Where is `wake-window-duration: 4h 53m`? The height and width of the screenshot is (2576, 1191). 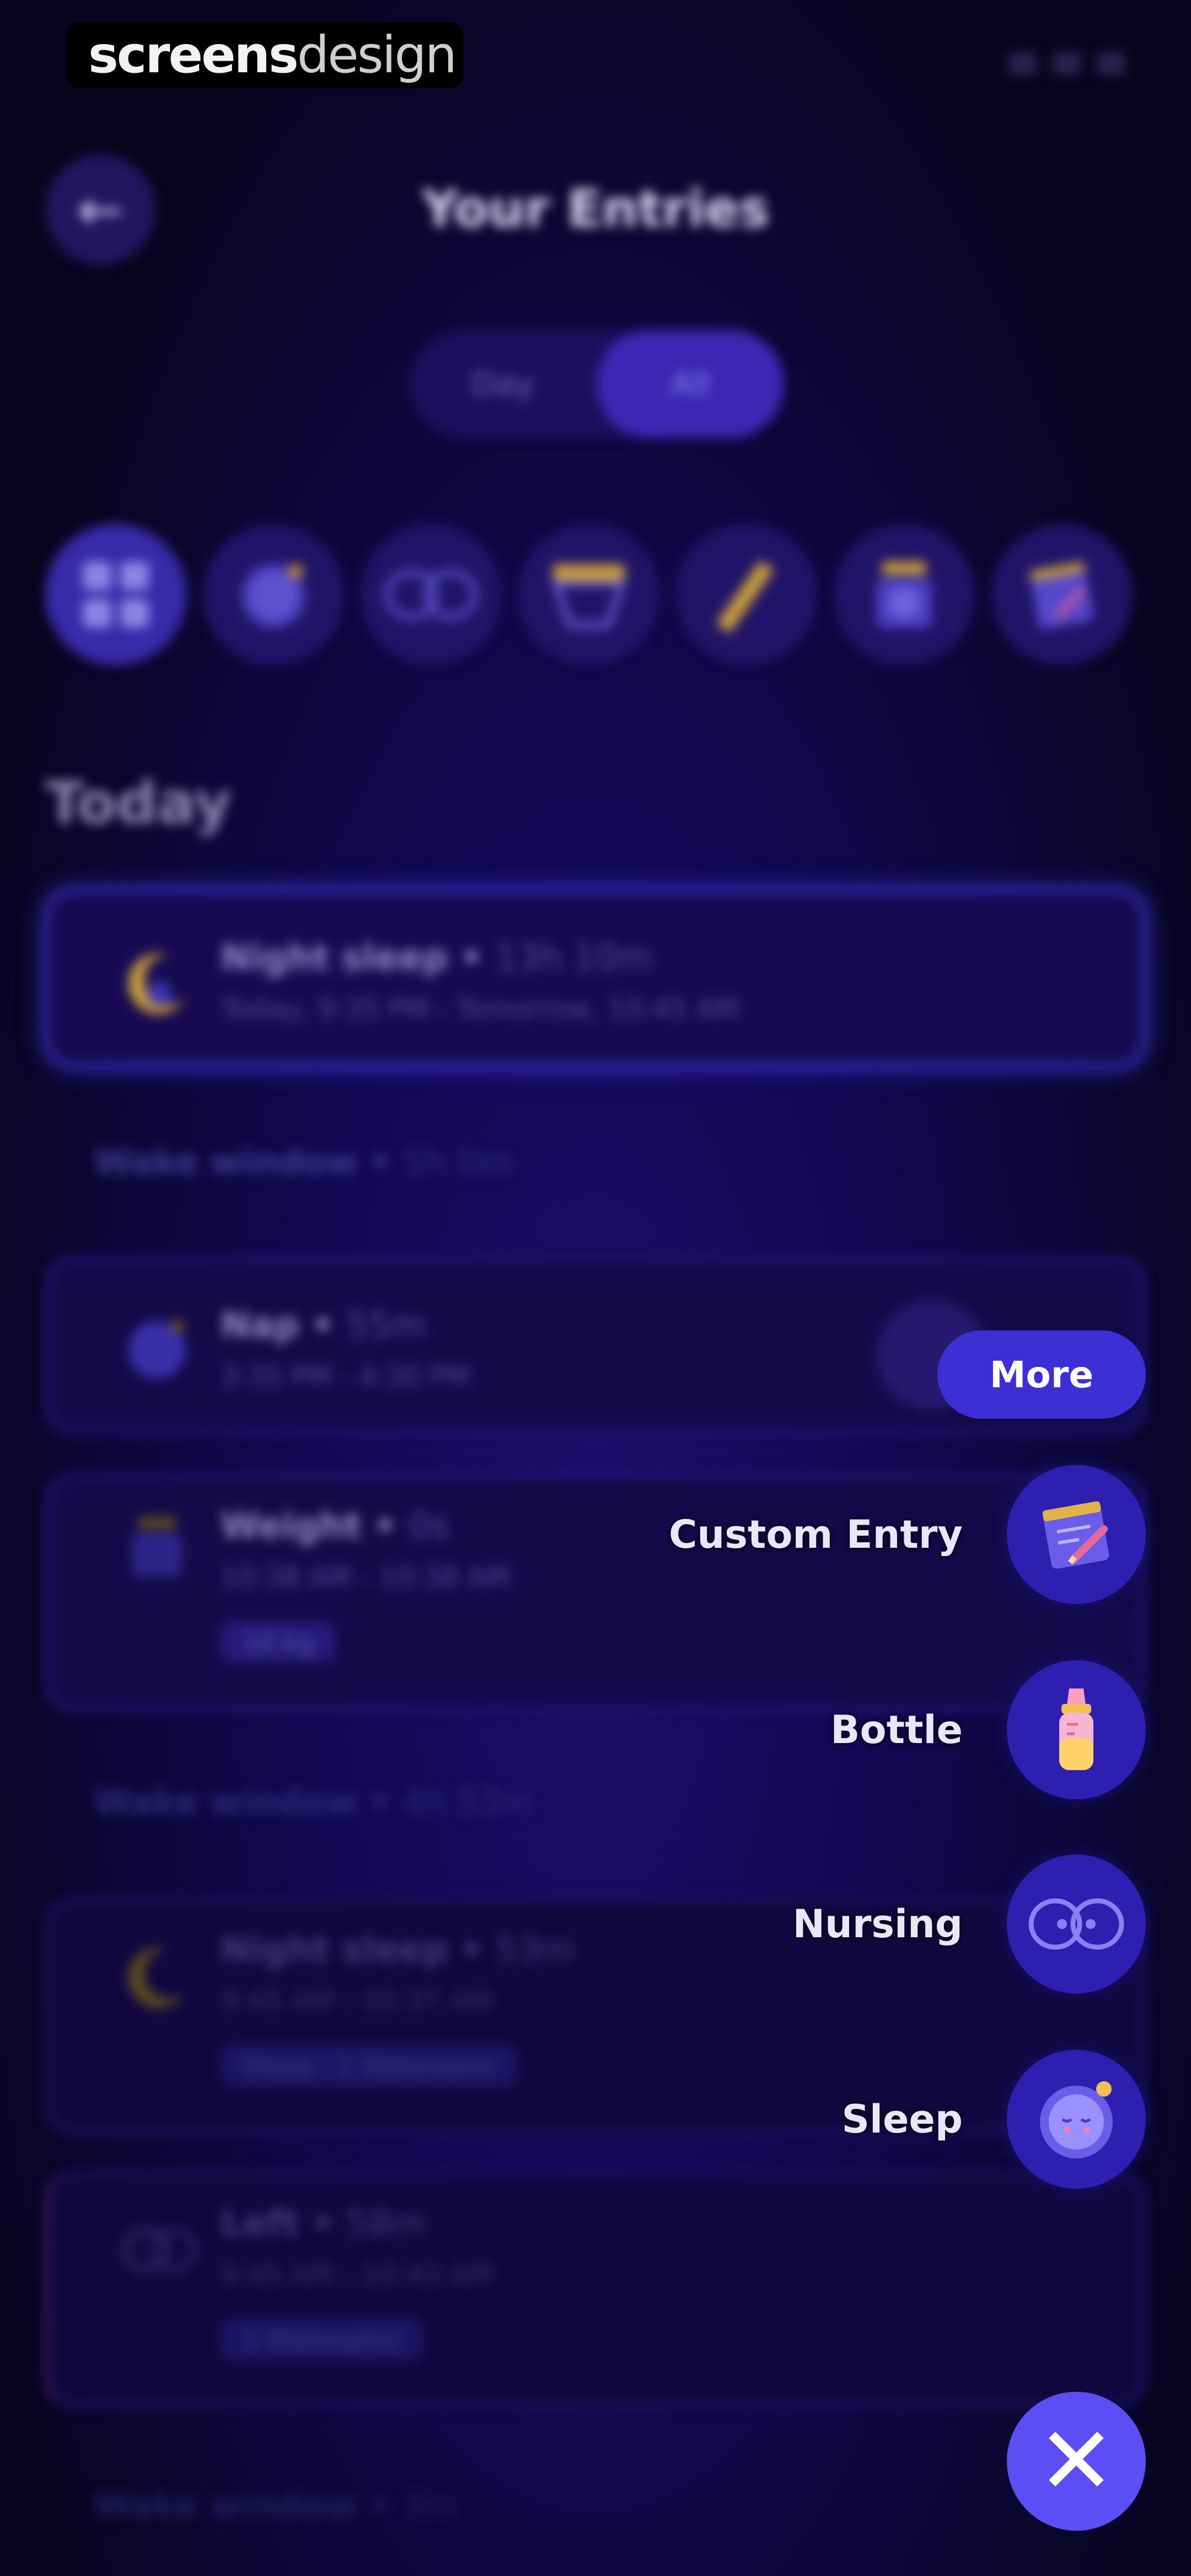 wake-window-duration: 4h 53m is located at coordinates (469, 1802).